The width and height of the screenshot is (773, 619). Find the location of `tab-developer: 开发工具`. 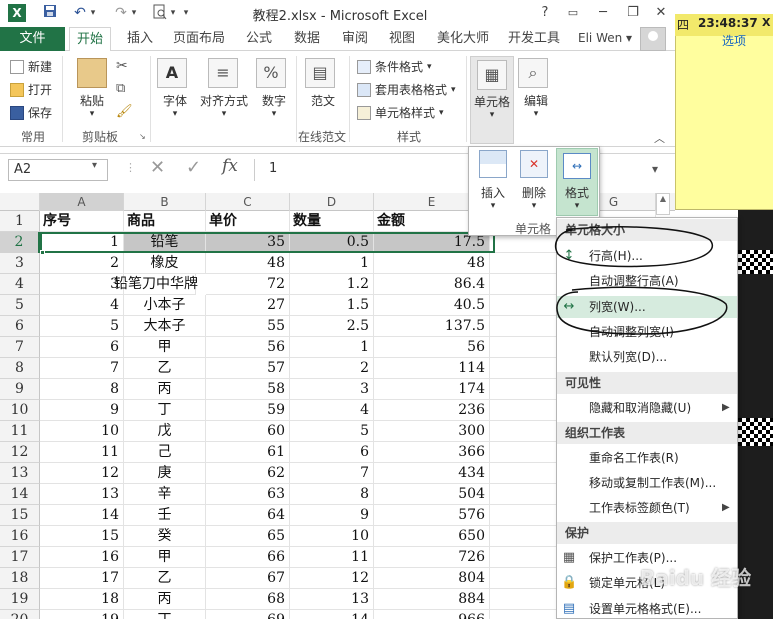

tab-developer: 开发工具 is located at coordinates (534, 39).